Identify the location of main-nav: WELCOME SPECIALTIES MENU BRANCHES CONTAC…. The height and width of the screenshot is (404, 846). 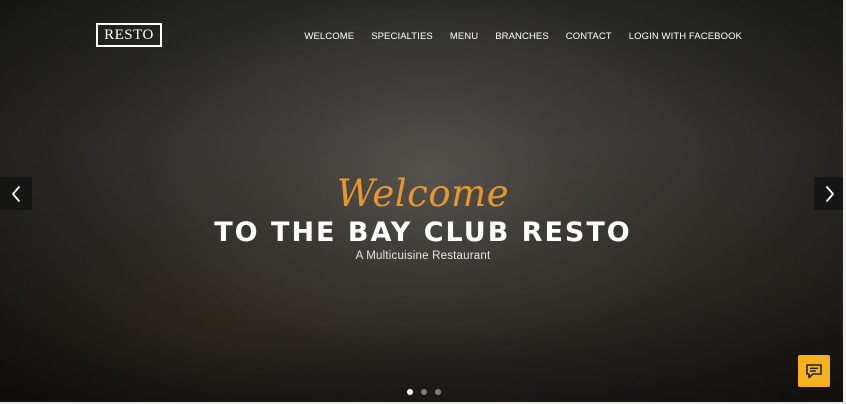
(523, 36).